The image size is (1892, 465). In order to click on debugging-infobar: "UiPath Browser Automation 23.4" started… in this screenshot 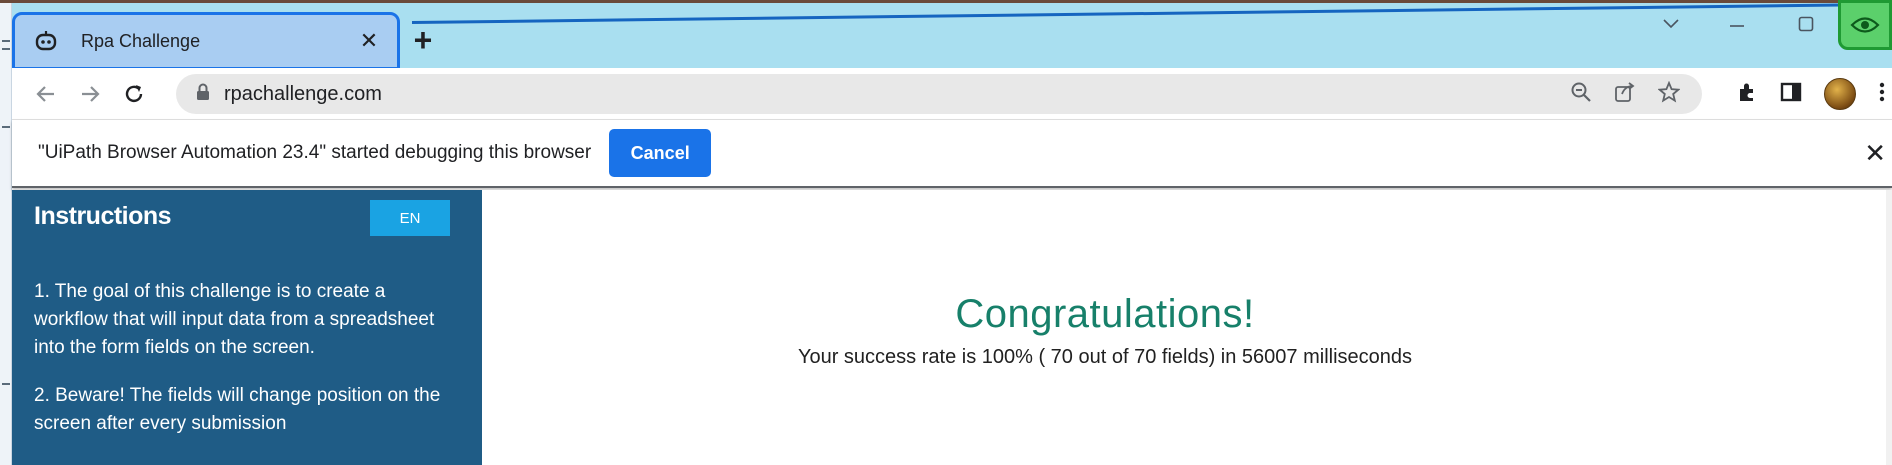, I will do `click(952, 154)`.